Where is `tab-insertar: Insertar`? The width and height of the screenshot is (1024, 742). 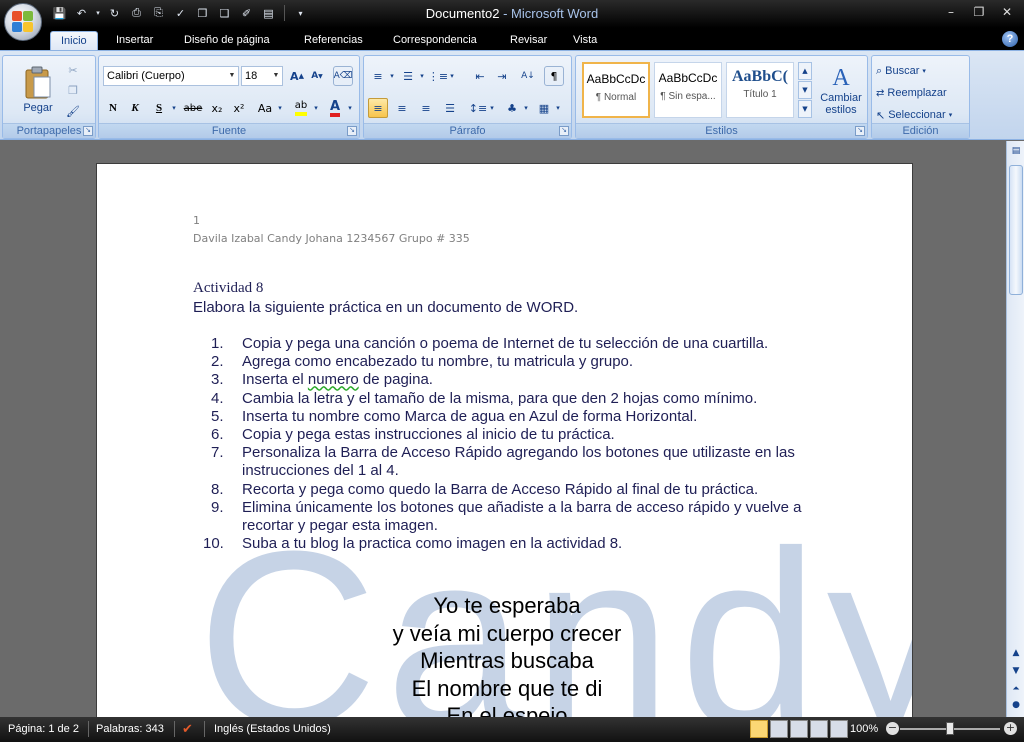 tab-insertar: Insertar is located at coordinates (134, 40).